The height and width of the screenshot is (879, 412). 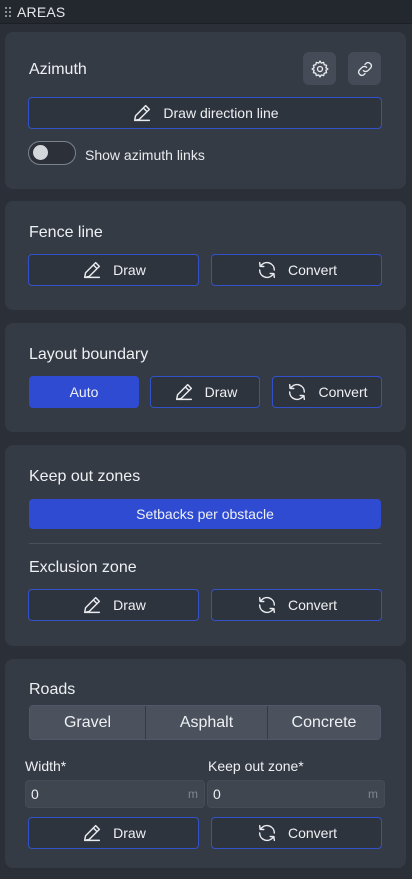 I want to click on show-azimuth-links-label: Show azimuth links, so click(x=145, y=155).